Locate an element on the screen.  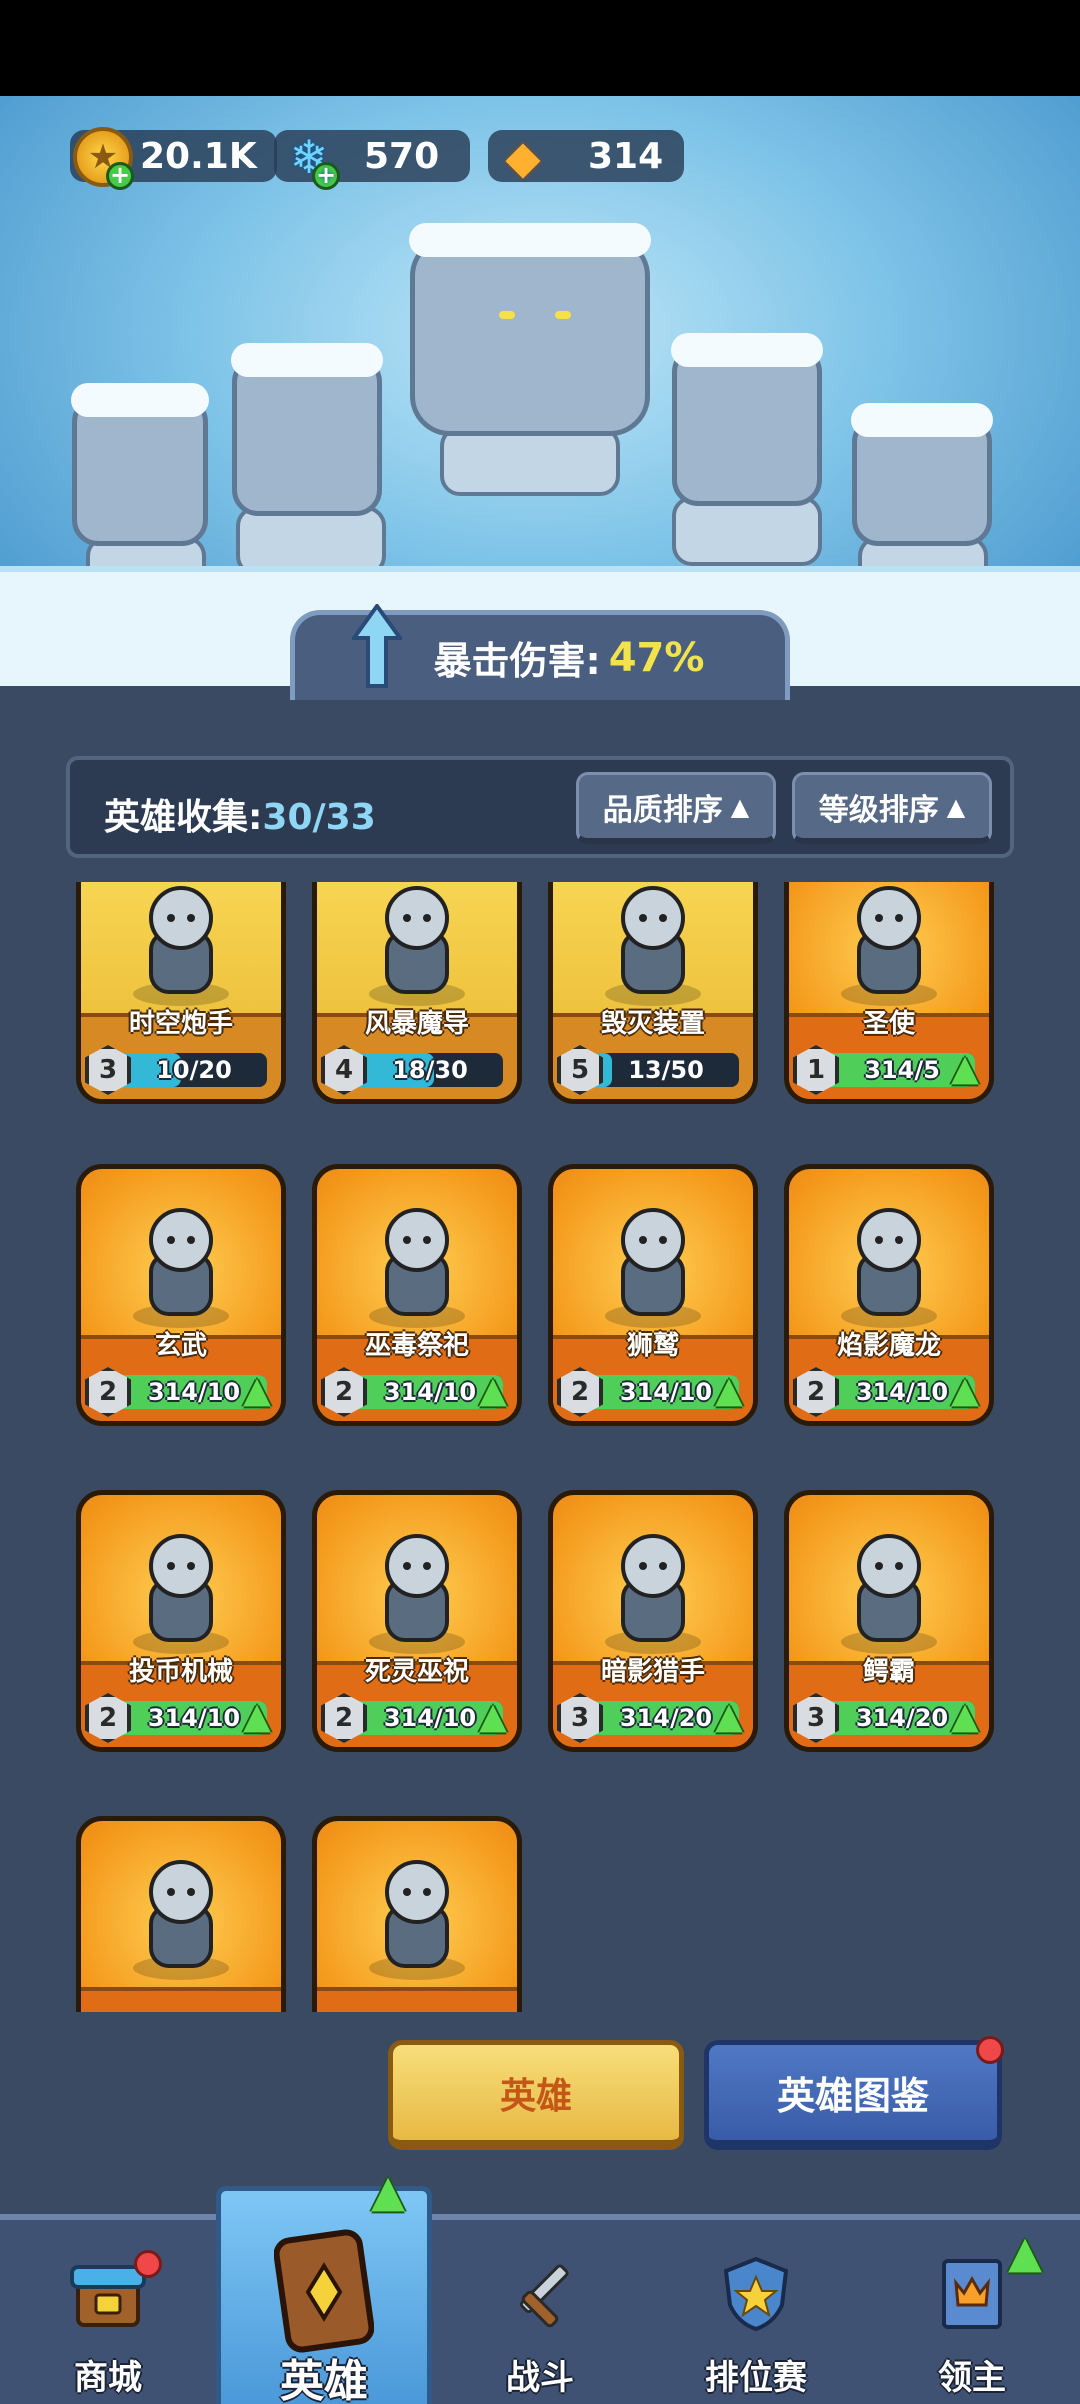
progress-text: 18/30 is located at coordinates (430, 1070).